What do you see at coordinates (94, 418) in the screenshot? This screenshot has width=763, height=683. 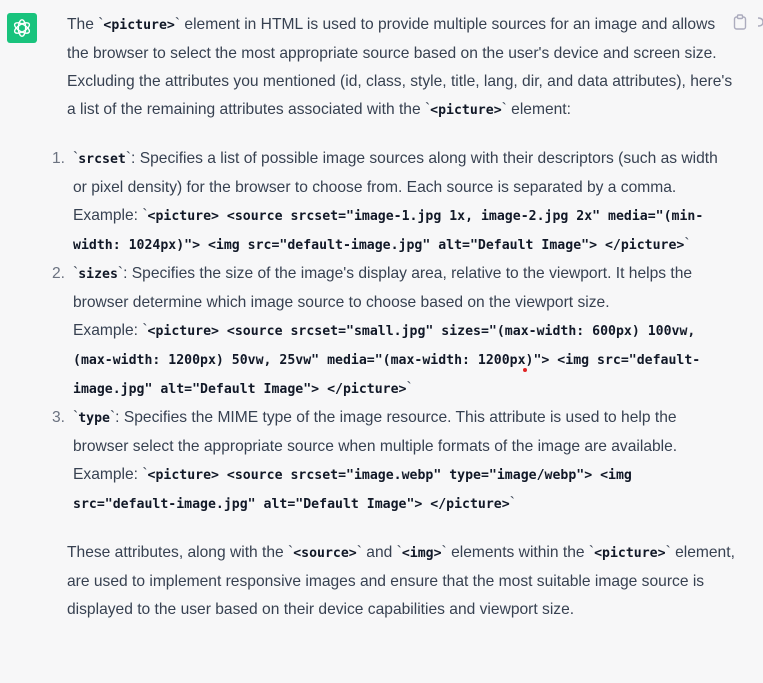 I see `attribute-name: type` at bounding box center [94, 418].